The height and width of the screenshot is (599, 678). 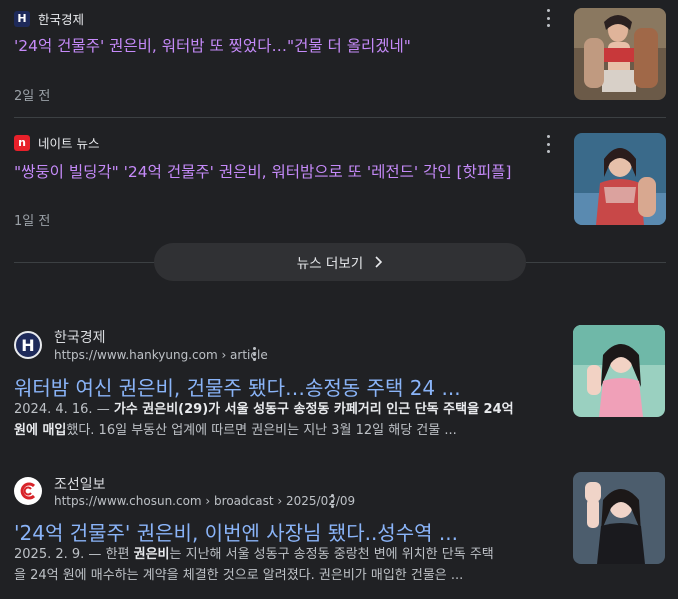 I want to click on result-source-name: 조선일보, so click(x=80, y=485).